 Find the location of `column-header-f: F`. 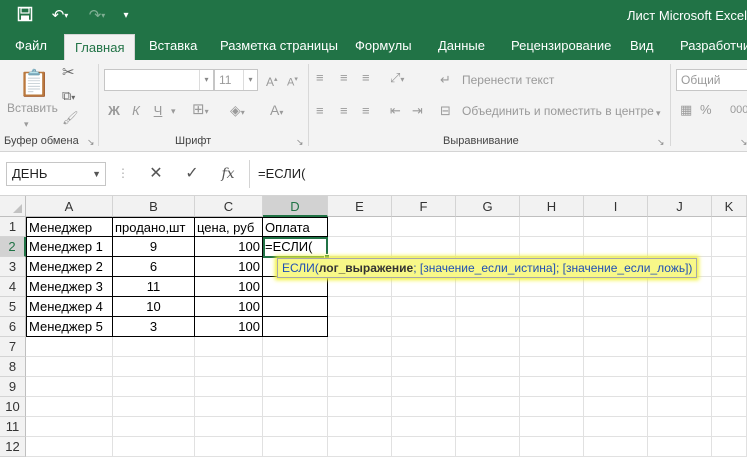

column-header-f: F is located at coordinates (424, 206).